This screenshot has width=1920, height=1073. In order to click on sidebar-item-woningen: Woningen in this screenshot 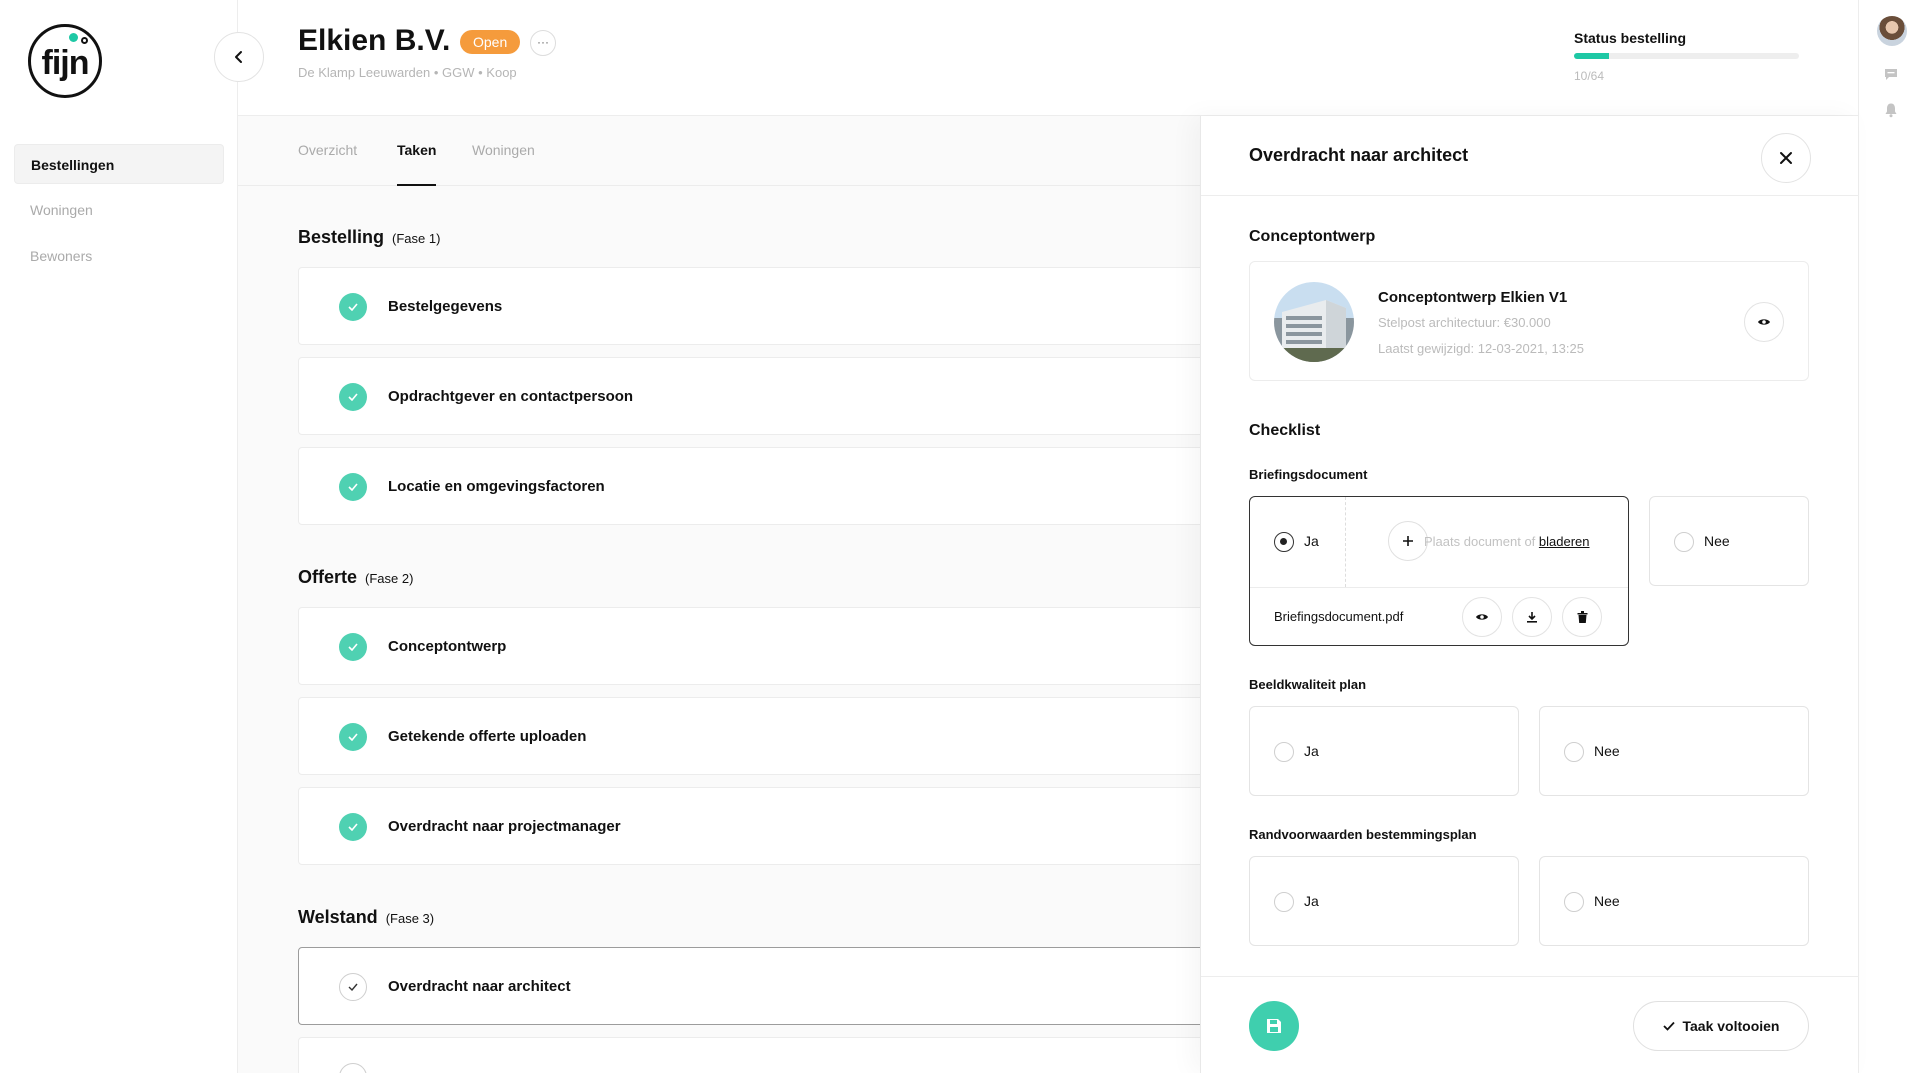, I will do `click(119, 210)`.